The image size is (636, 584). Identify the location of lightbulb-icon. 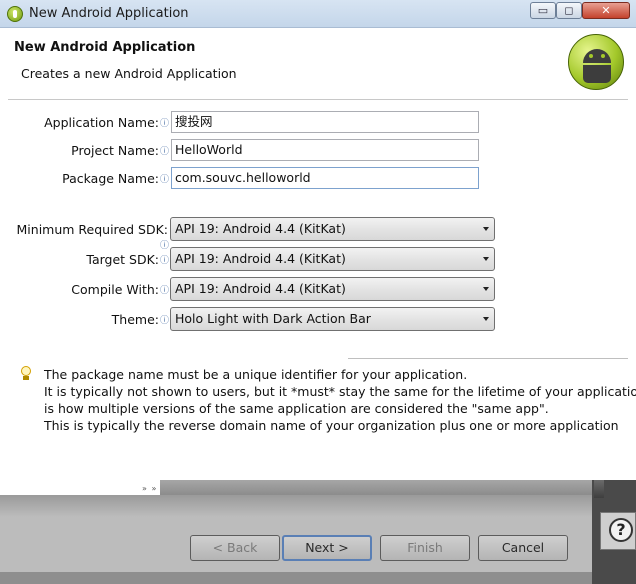
(26, 374).